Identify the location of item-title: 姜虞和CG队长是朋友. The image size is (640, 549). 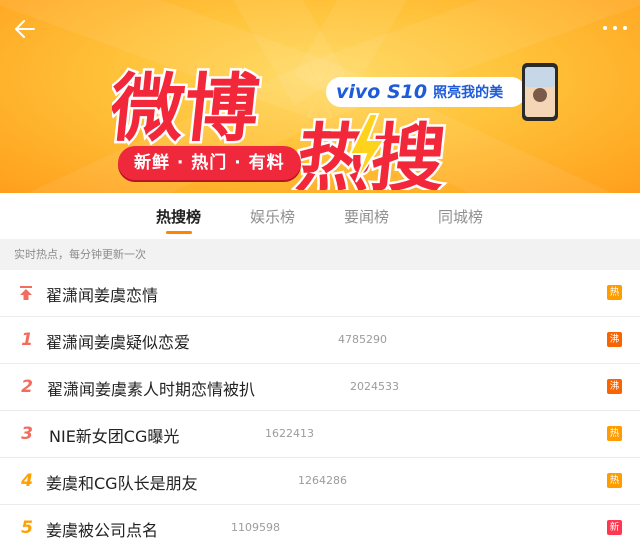
(122, 483).